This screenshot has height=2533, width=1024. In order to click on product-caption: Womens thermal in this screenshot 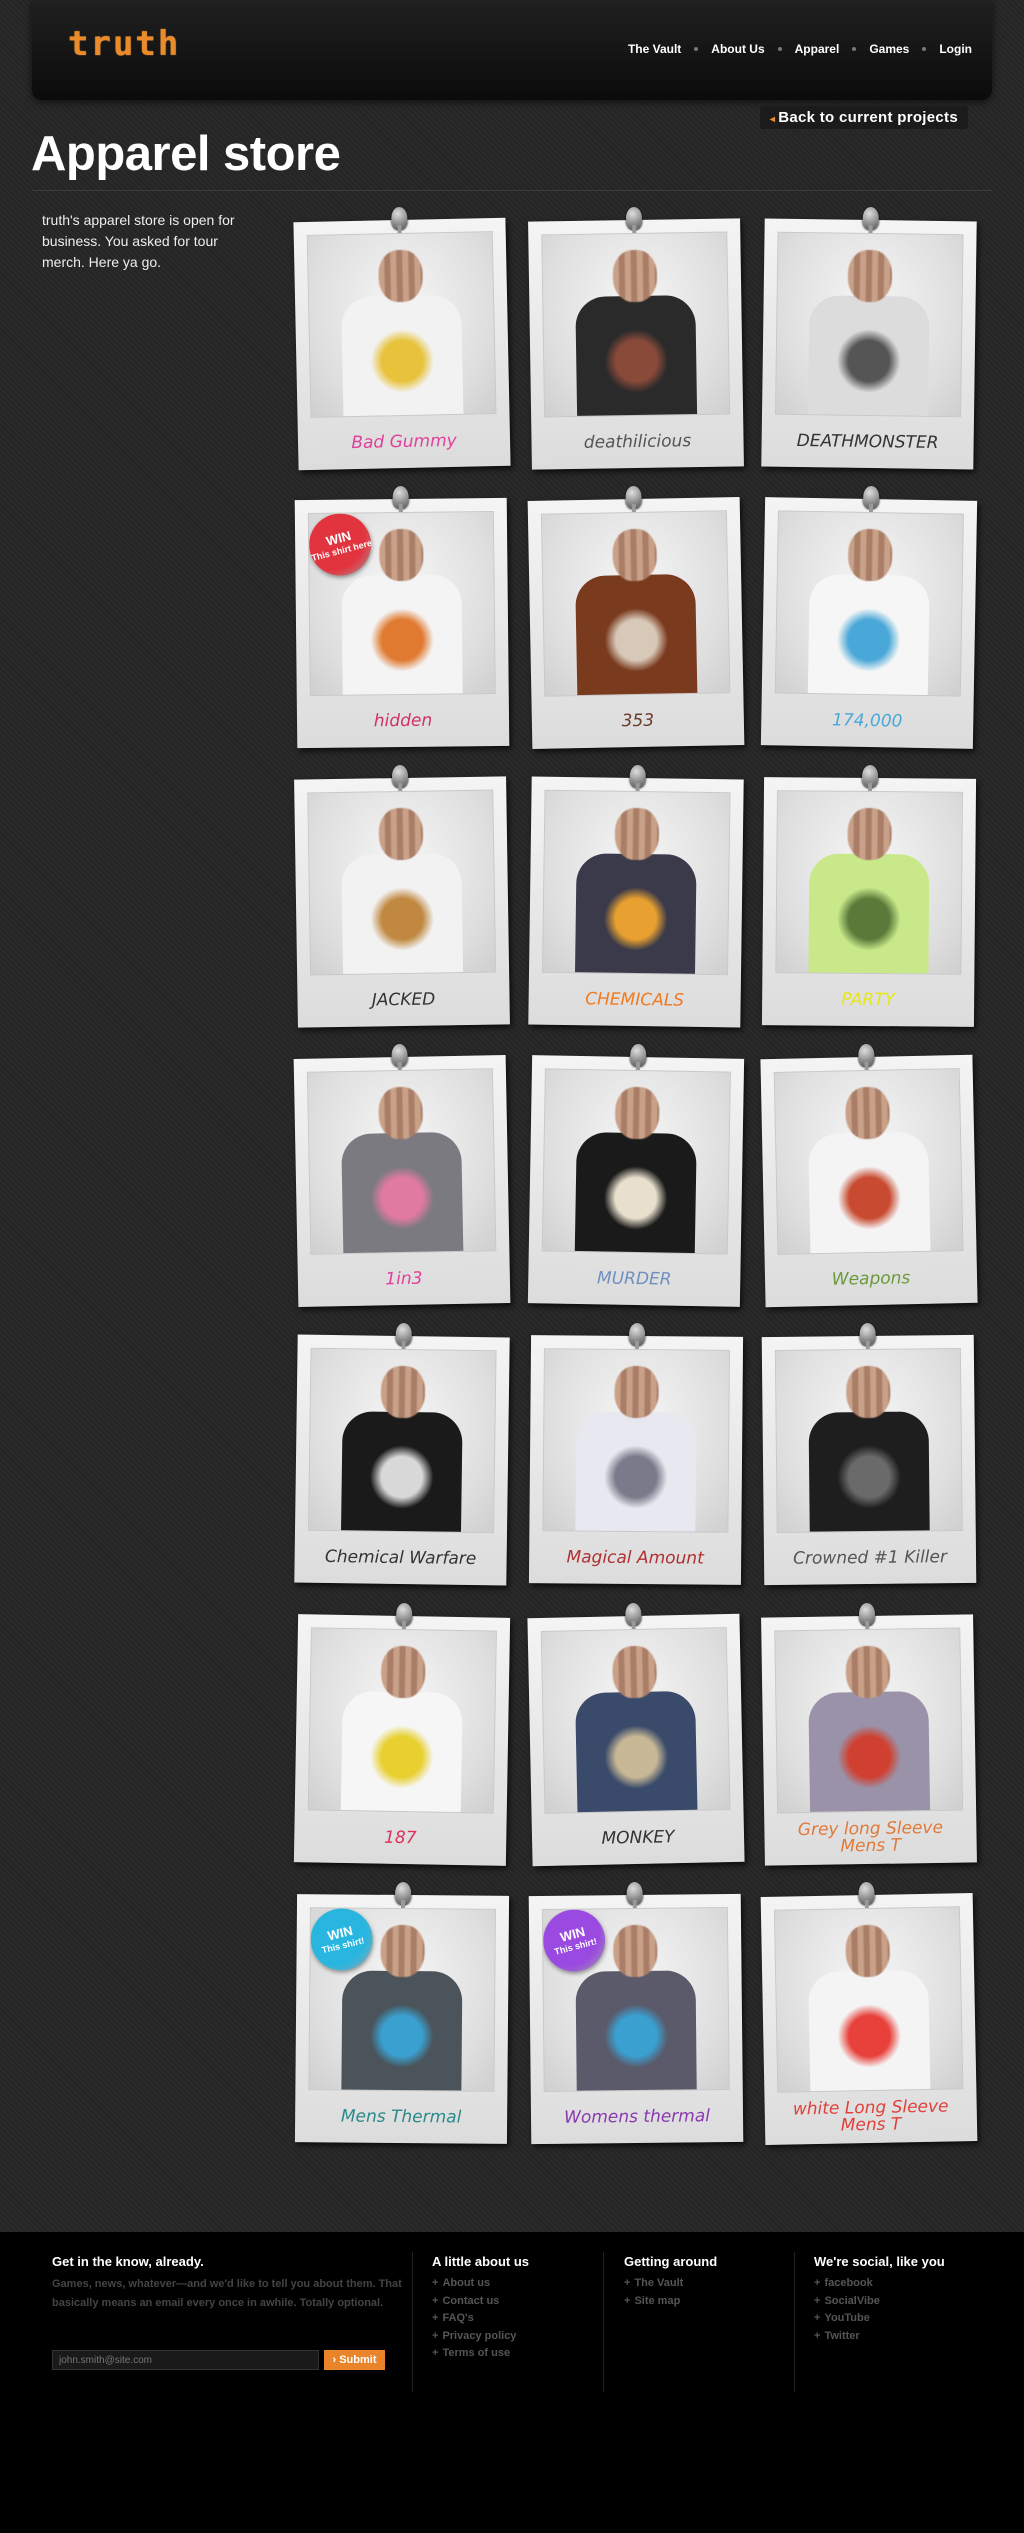, I will do `click(637, 2116)`.